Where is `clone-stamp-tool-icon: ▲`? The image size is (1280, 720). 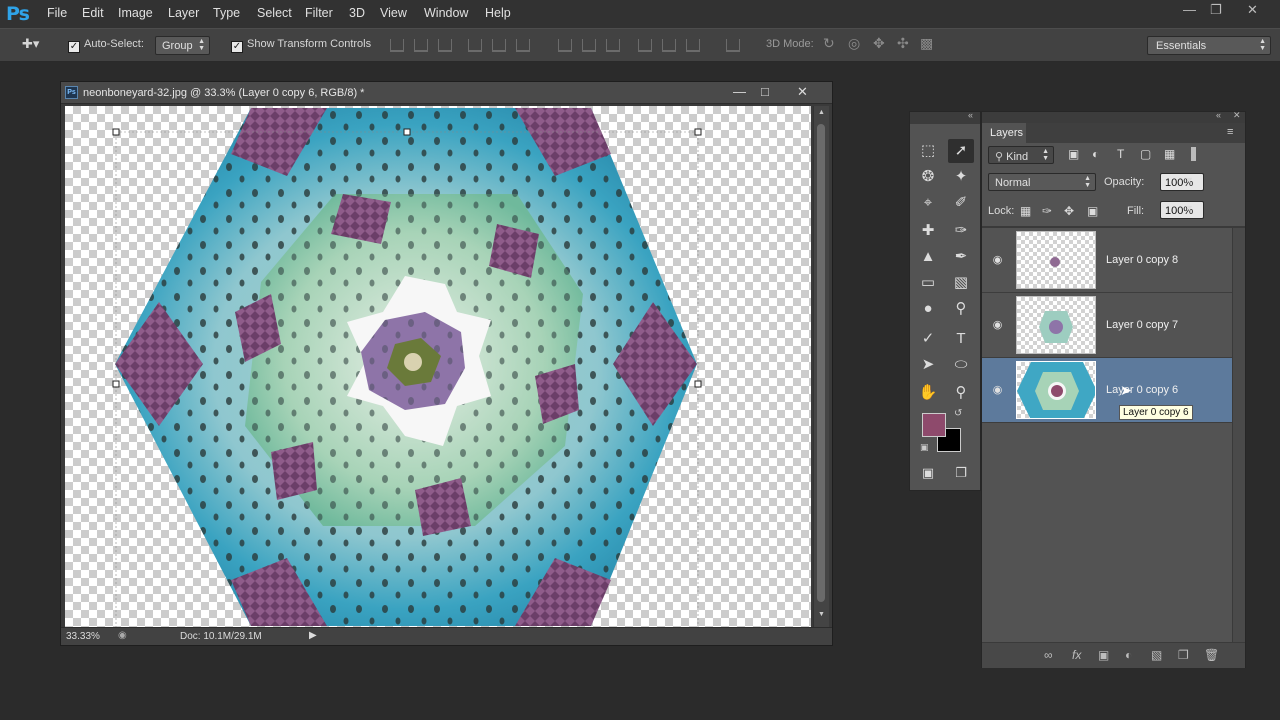
clone-stamp-tool-icon: ▲ is located at coordinates (928, 257).